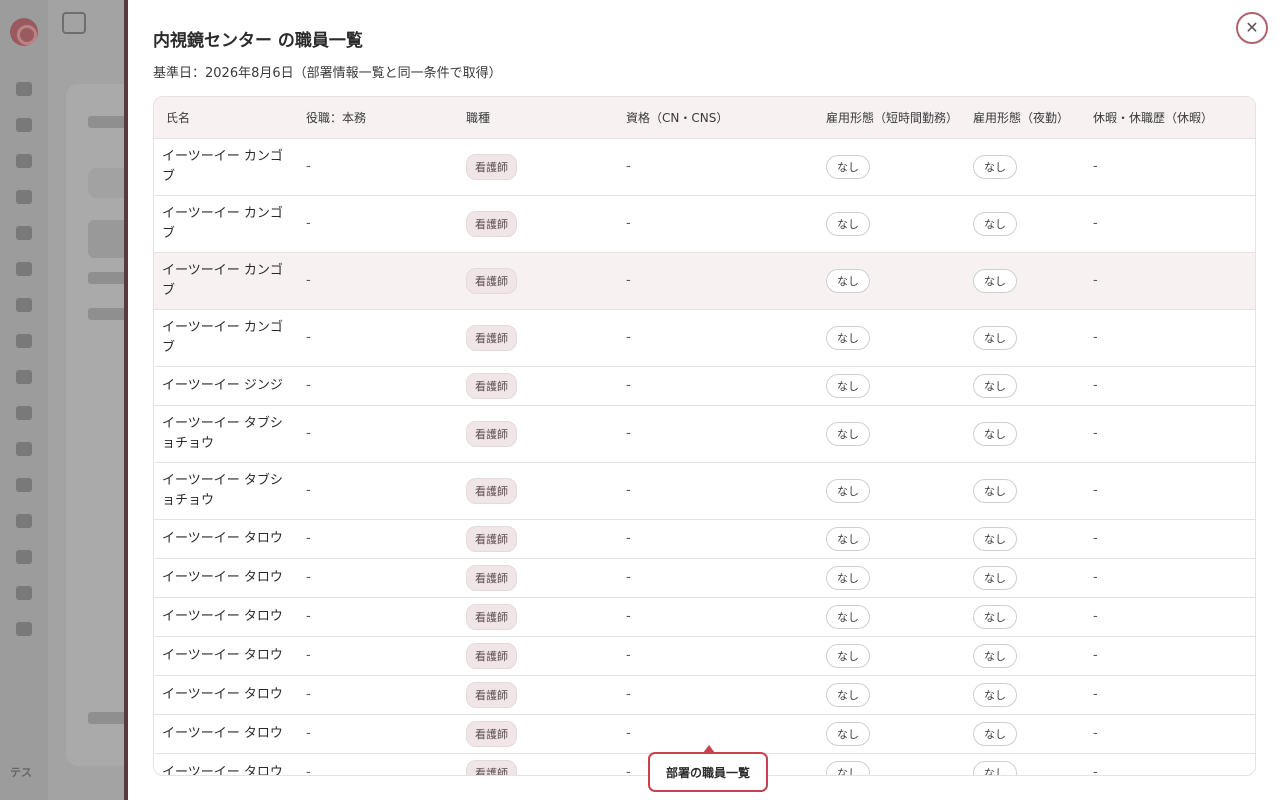  I want to click on table-cell: イーツーイー タブショチョウ, so click(226, 434).